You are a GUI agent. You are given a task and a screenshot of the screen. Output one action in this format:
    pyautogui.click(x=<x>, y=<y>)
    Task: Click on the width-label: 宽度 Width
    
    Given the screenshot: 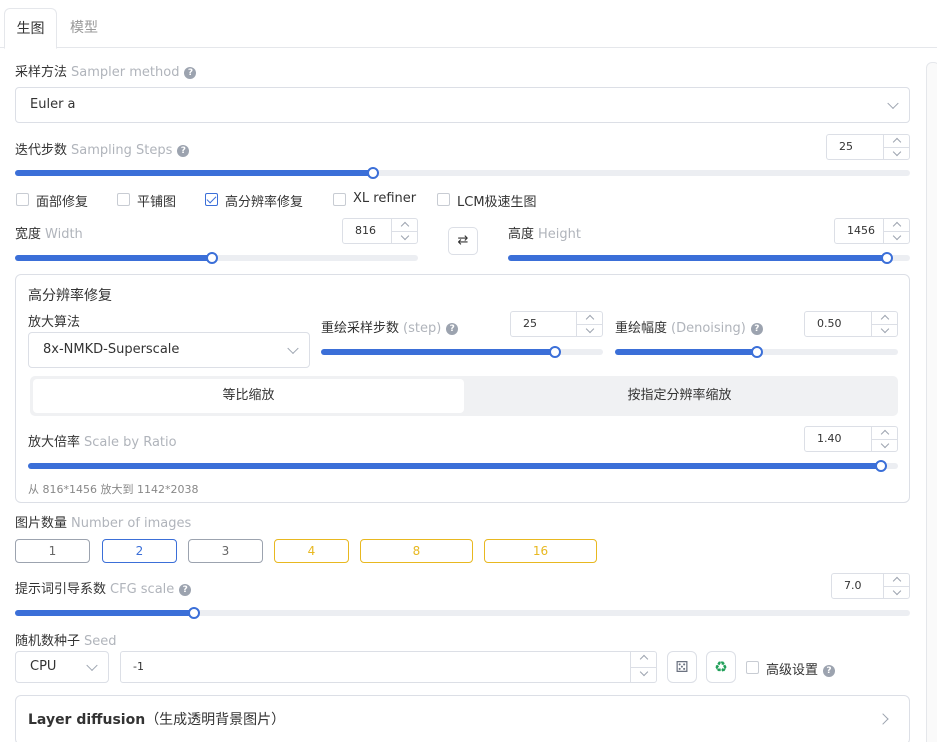 What is the action you would take?
    pyautogui.click(x=49, y=232)
    